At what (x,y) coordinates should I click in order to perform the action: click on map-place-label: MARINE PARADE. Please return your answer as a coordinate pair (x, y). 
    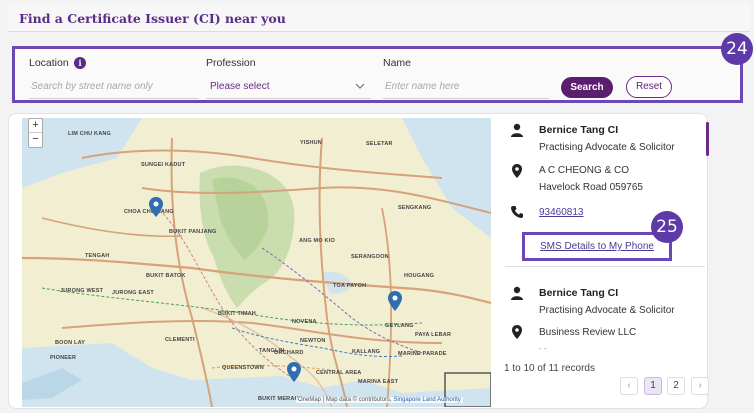
    Looking at the image, I should click on (422, 354).